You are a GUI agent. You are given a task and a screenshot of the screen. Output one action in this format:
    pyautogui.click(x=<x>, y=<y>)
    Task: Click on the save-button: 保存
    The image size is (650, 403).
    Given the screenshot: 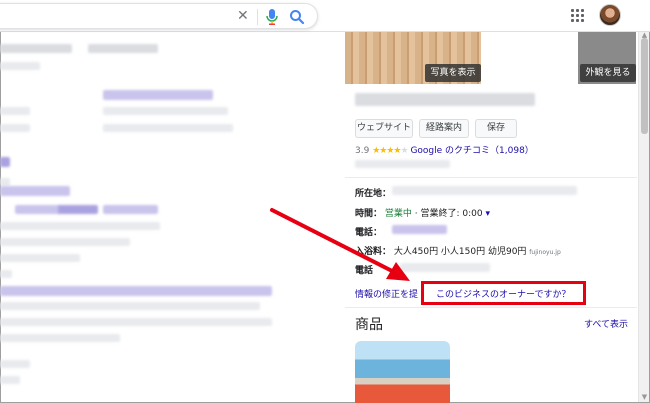 What is the action you would take?
    pyautogui.click(x=496, y=128)
    